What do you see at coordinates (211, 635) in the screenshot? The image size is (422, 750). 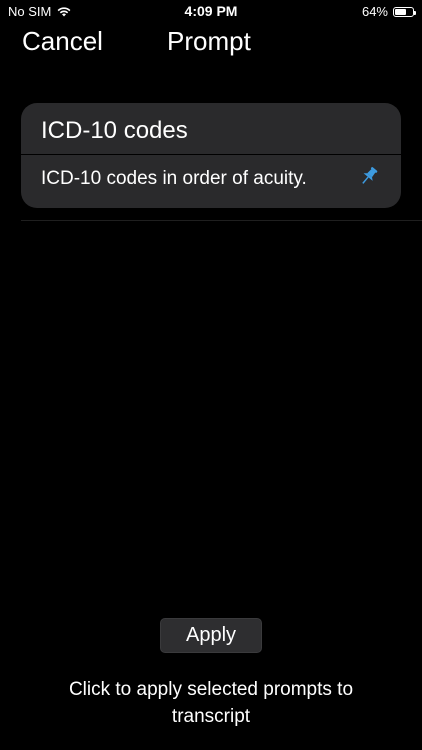 I see `apply-button: Apply` at bounding box center [211, 635].